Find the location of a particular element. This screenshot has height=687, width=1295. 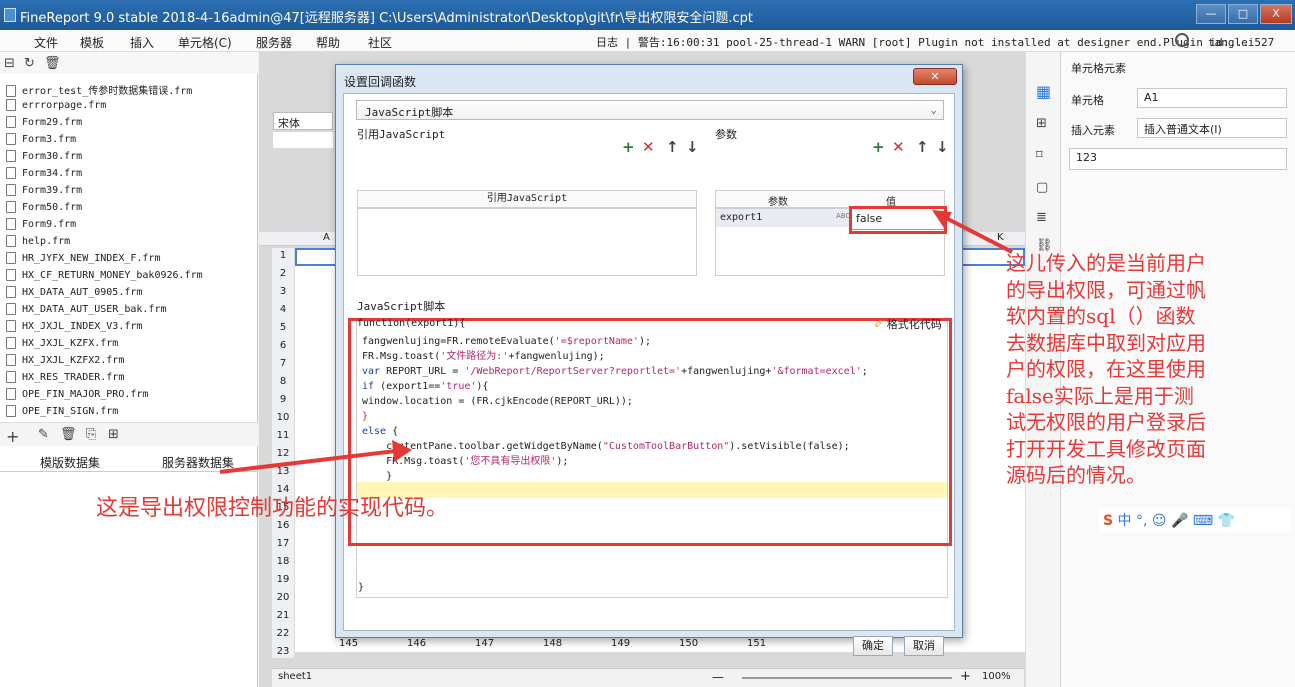

cancel-button: 取消 is located at coordinates (924, 646).